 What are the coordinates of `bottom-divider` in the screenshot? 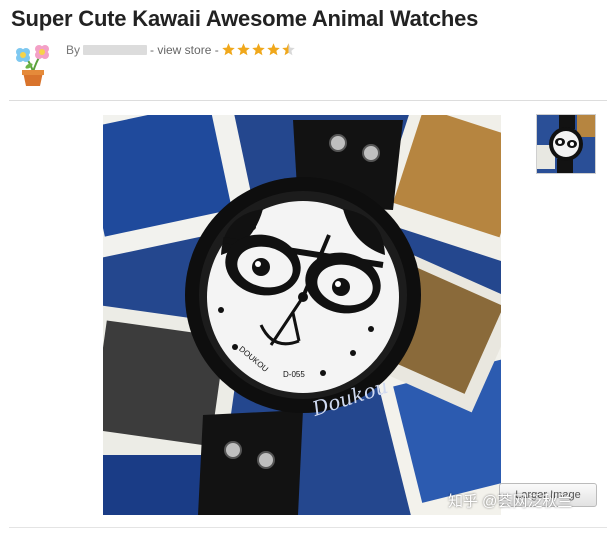 It's located at (308, 527).